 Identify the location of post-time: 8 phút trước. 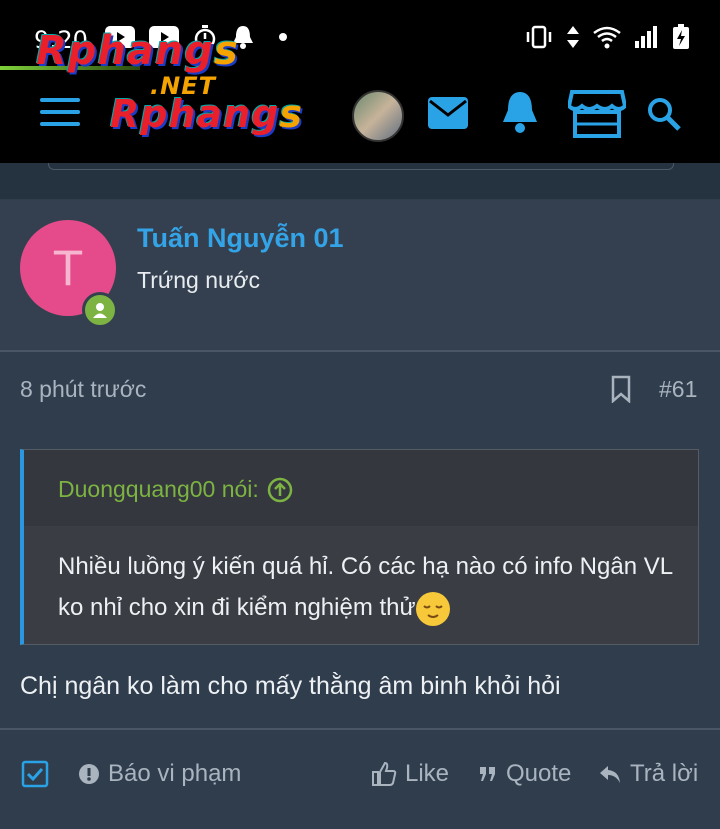
(83, 389).